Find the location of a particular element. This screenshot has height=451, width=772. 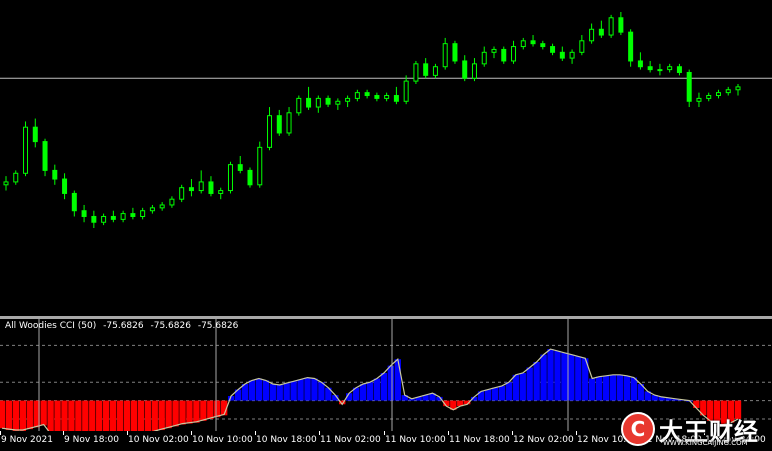

watermark-url: WWW.KINGCAIJING.COM is located at coordinates (705, 443).